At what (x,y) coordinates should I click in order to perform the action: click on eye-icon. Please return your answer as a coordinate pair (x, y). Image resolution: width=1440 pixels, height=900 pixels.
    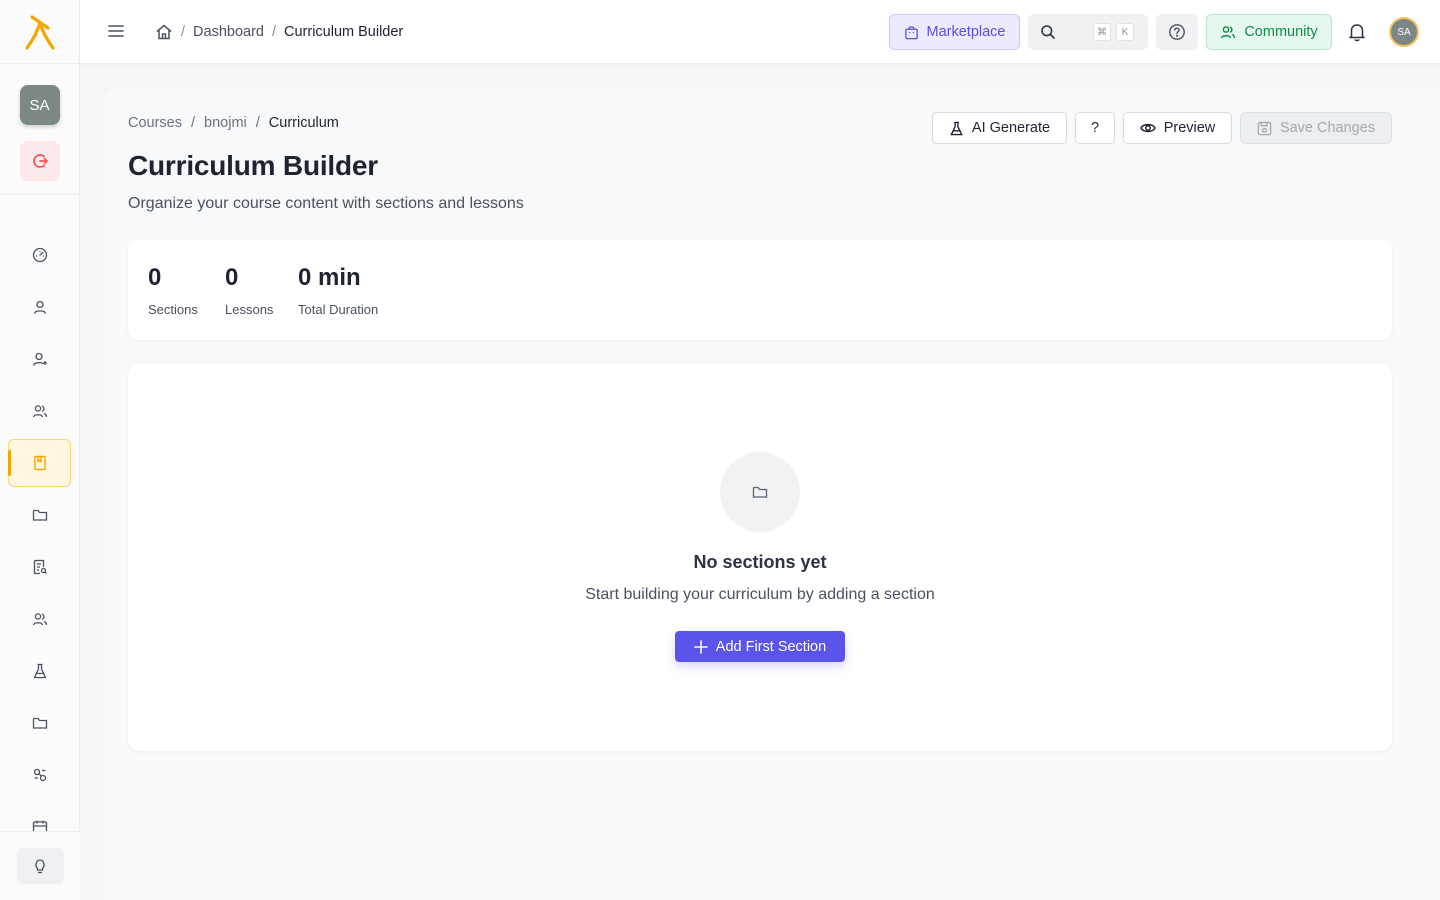
    Looking at the image, I should click on (1147, 128).